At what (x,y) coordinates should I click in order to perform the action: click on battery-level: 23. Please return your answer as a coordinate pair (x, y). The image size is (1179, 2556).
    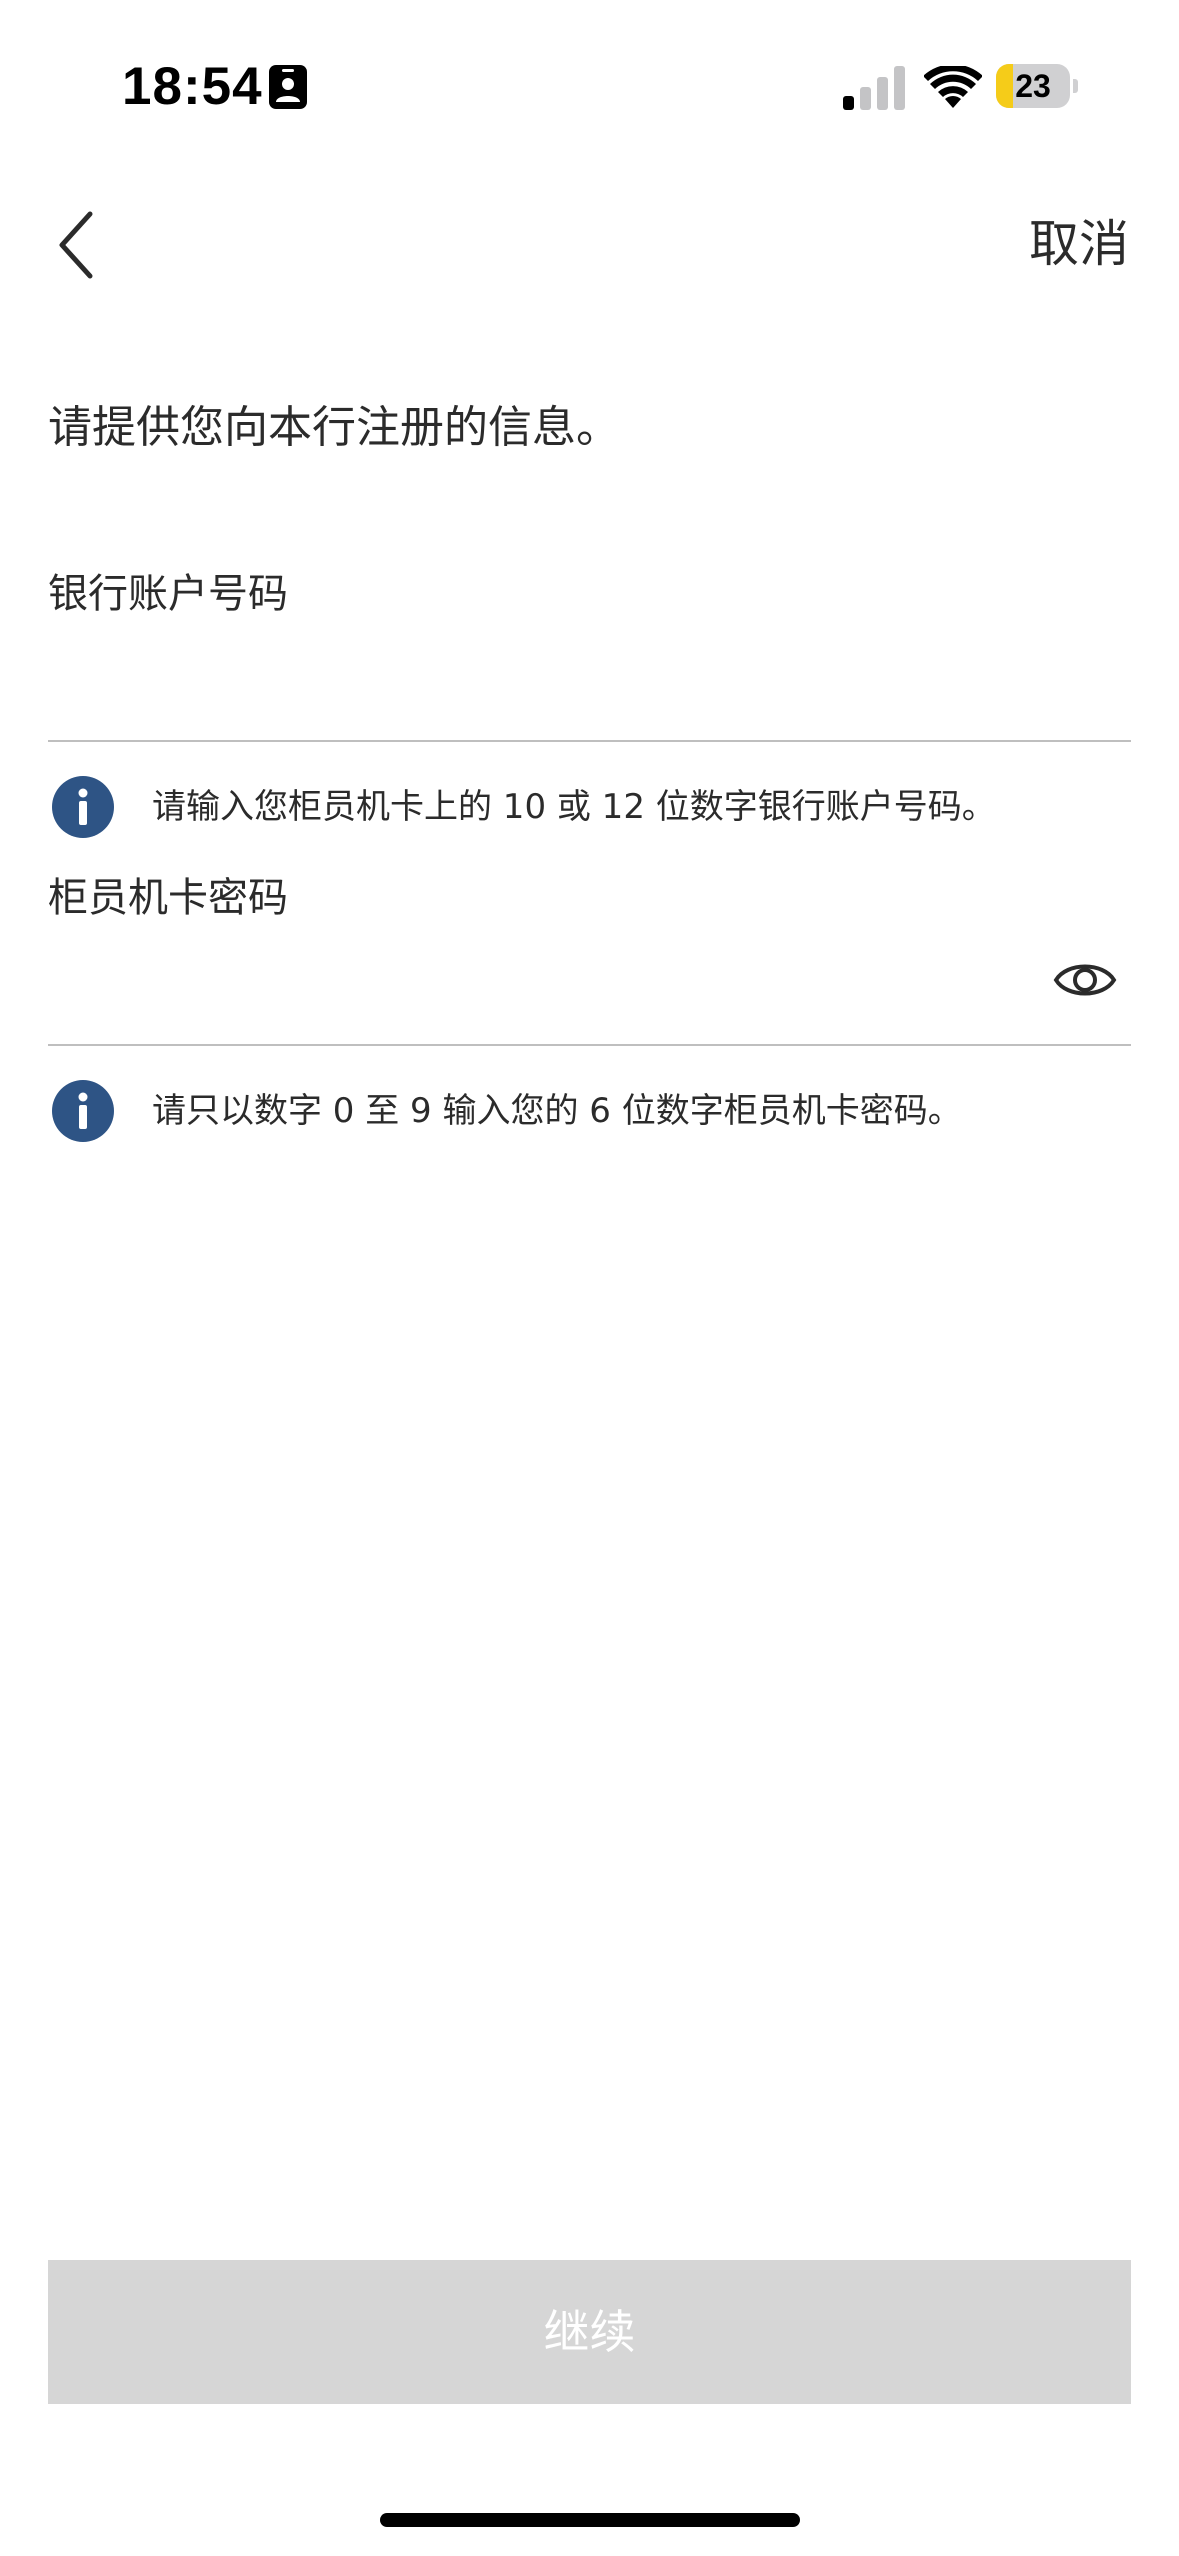
    Looking at the image, I should click on (1033, 86).